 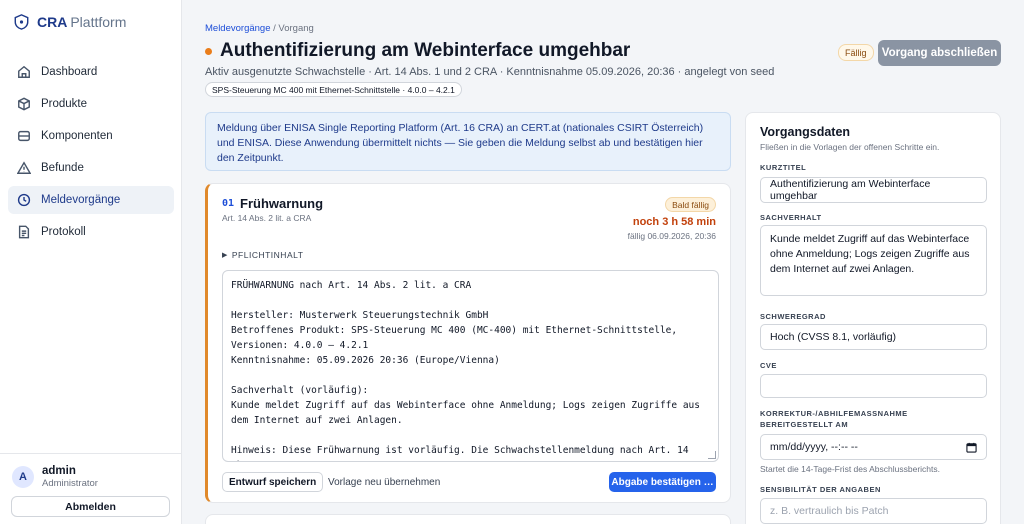 I want to click on close-case-button: Vorgang abschließen, so click(x=939, y=53).